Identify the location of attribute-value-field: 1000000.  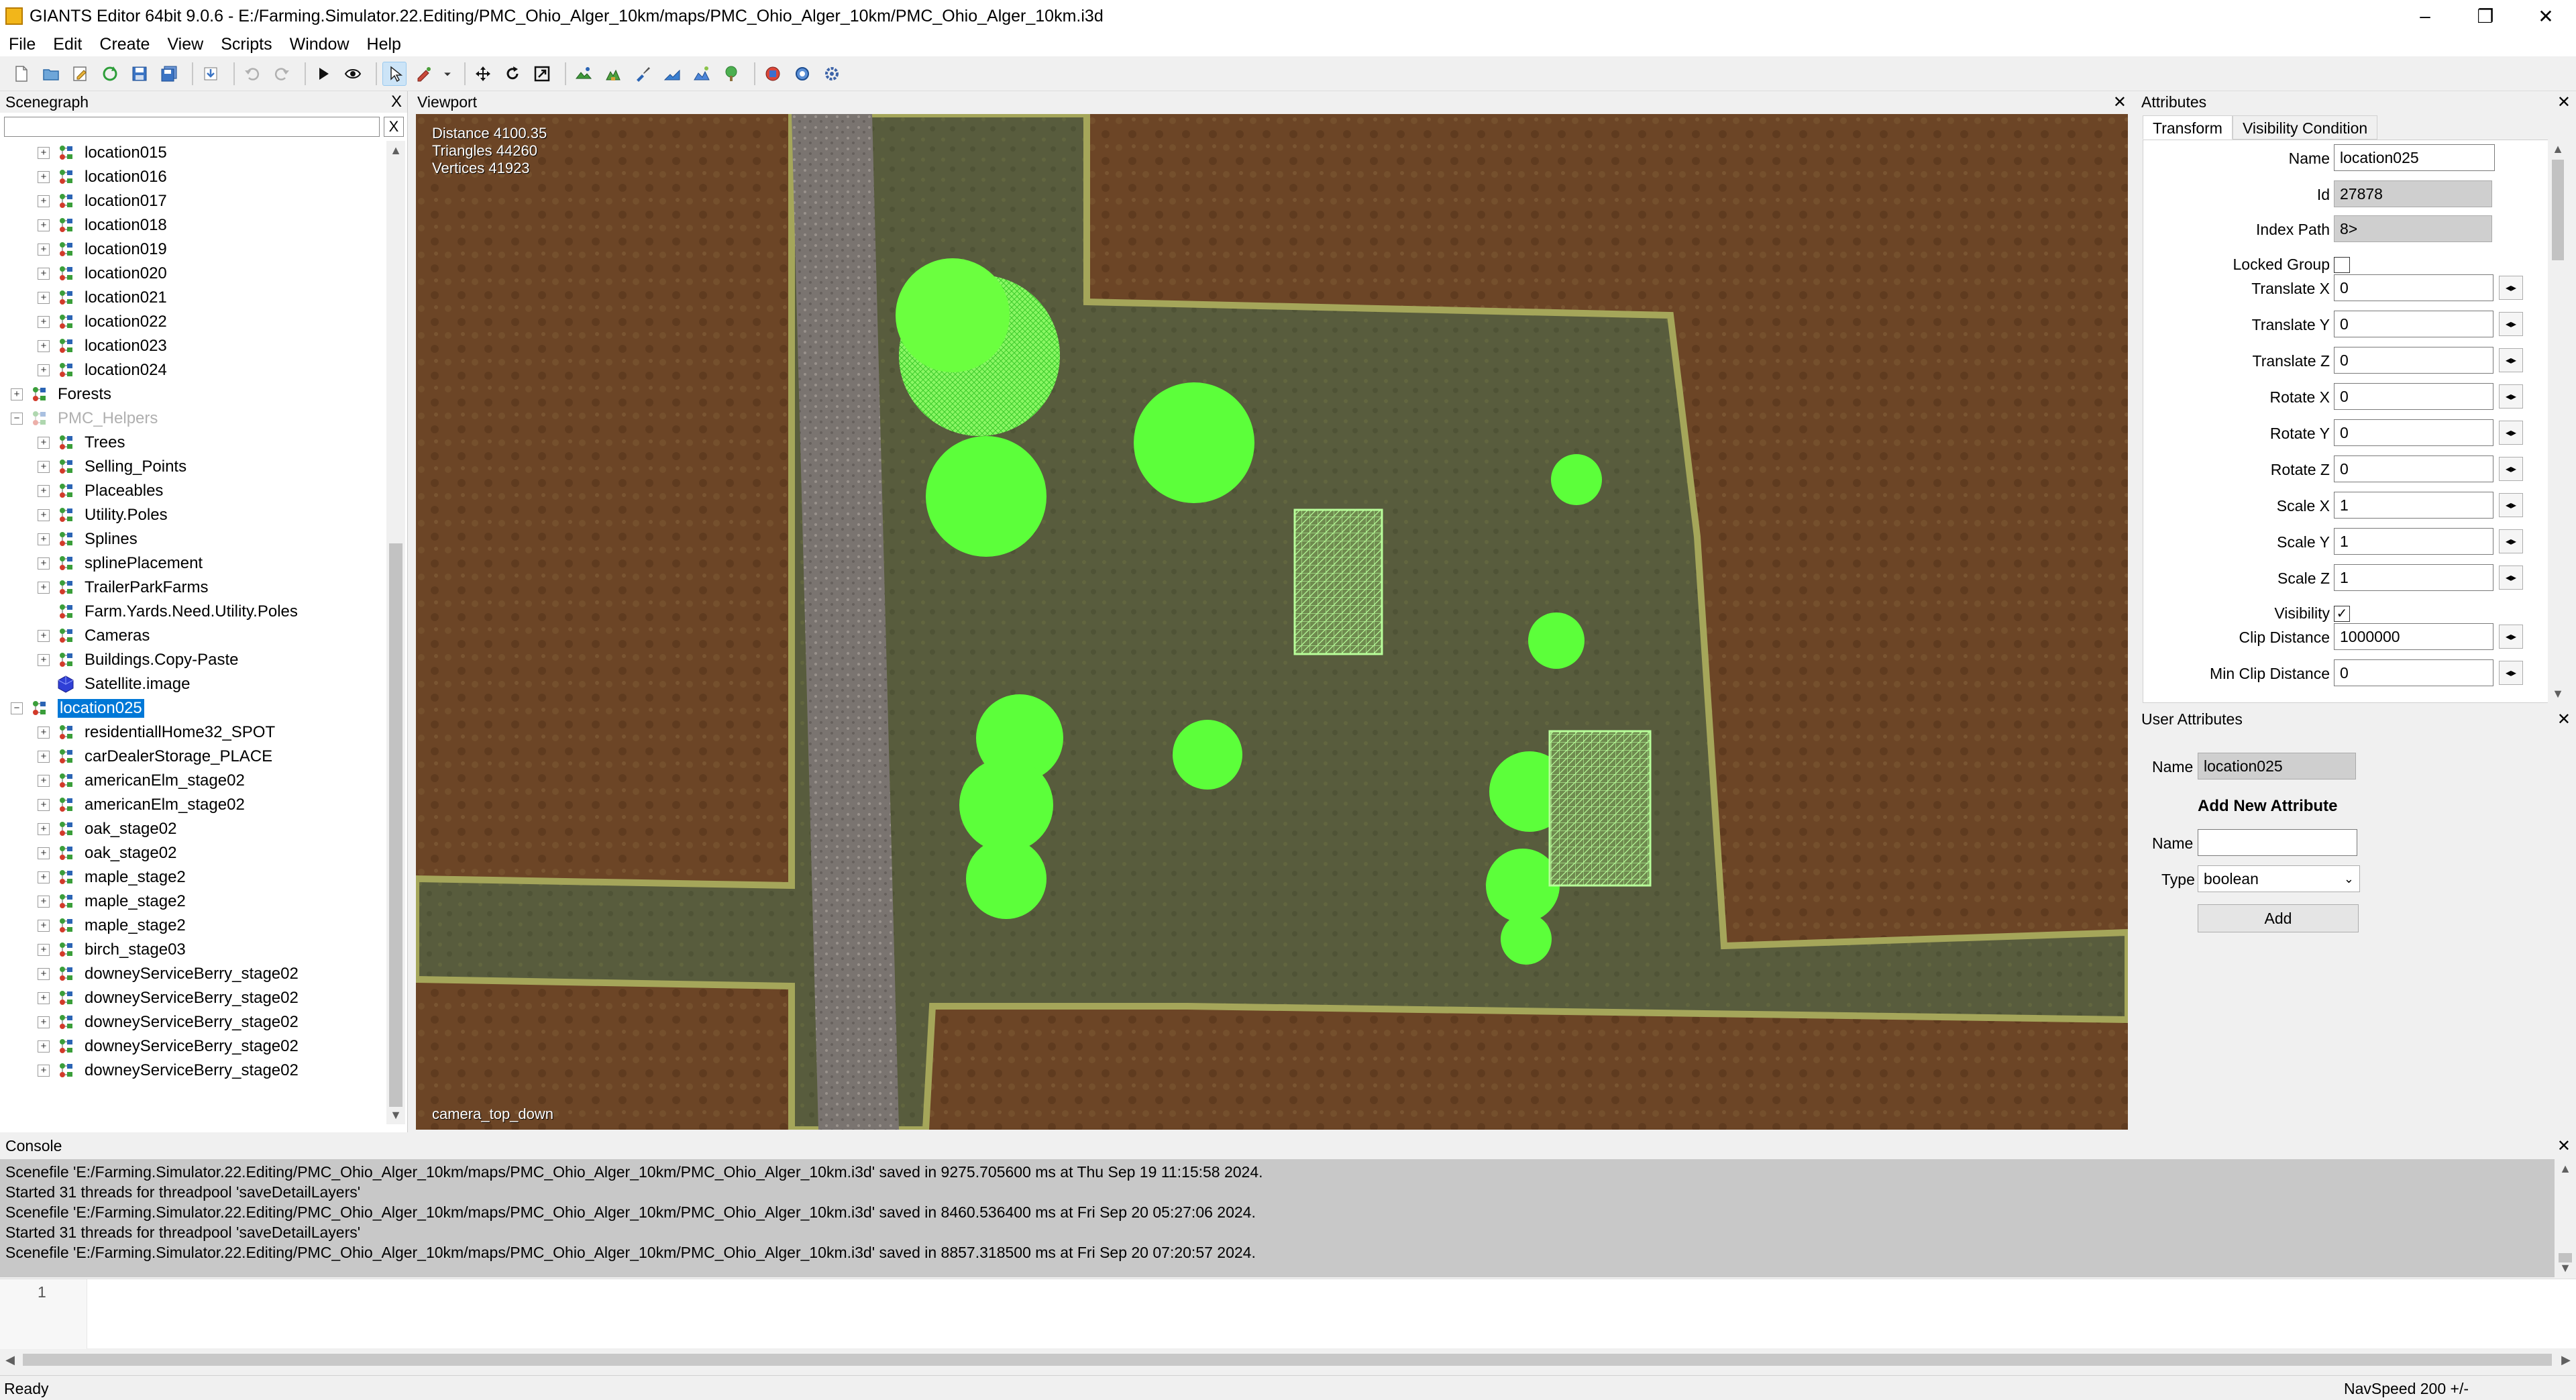
(2413, 636).